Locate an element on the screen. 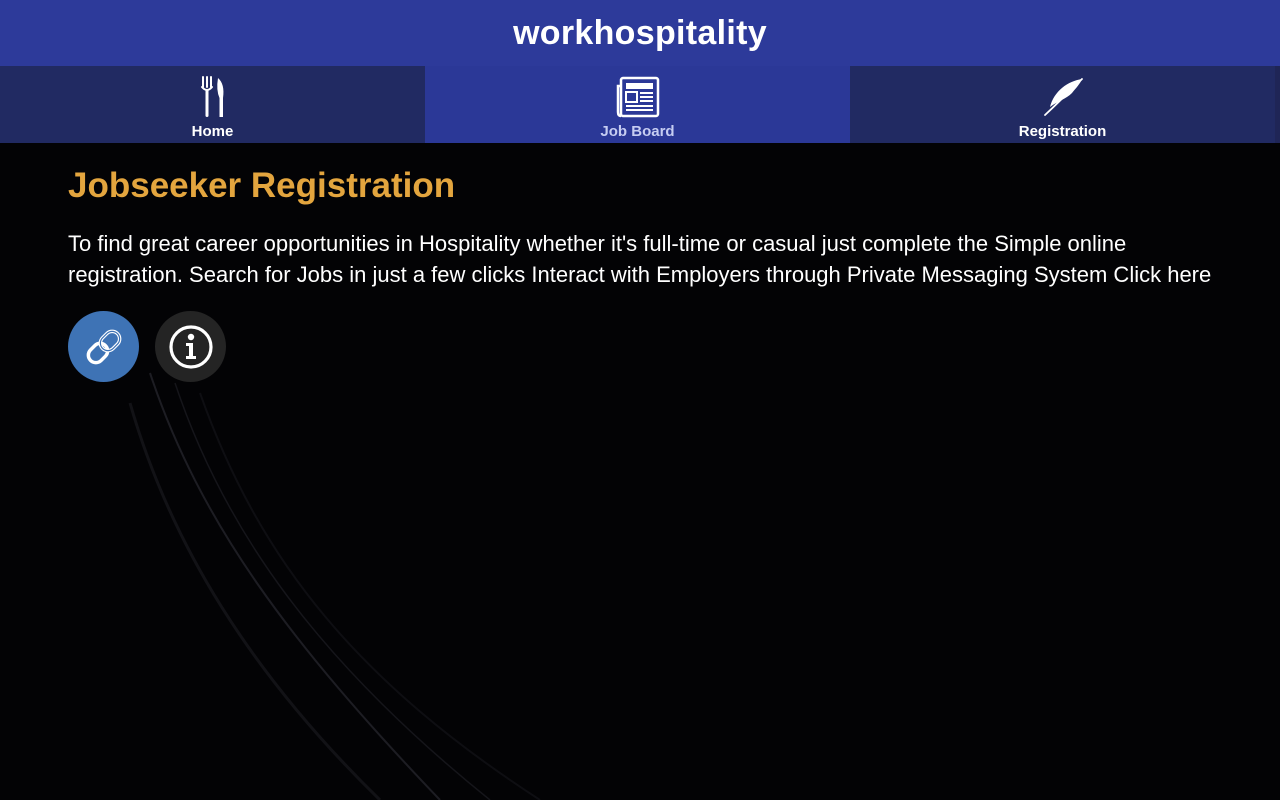 The width and height of the screenshot is (1280, 800). link-icon is located at coordinates (103, 346).